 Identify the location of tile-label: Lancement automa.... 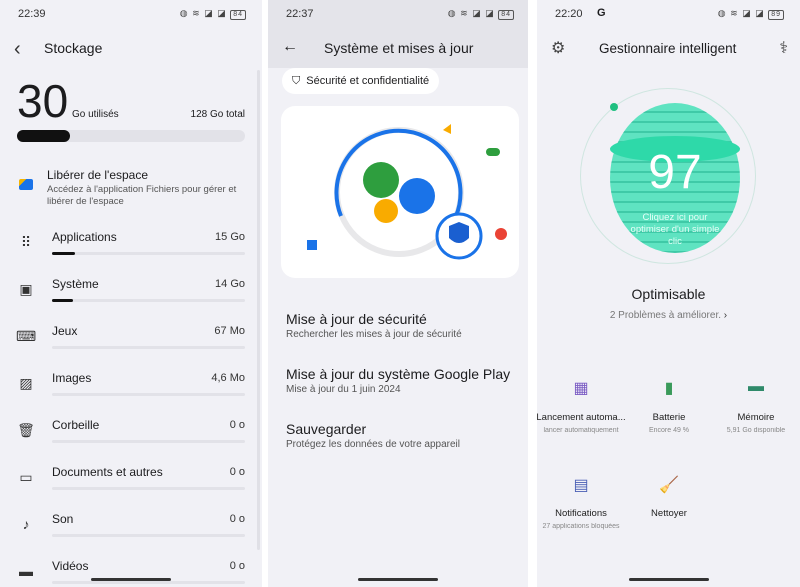
(581, 417).